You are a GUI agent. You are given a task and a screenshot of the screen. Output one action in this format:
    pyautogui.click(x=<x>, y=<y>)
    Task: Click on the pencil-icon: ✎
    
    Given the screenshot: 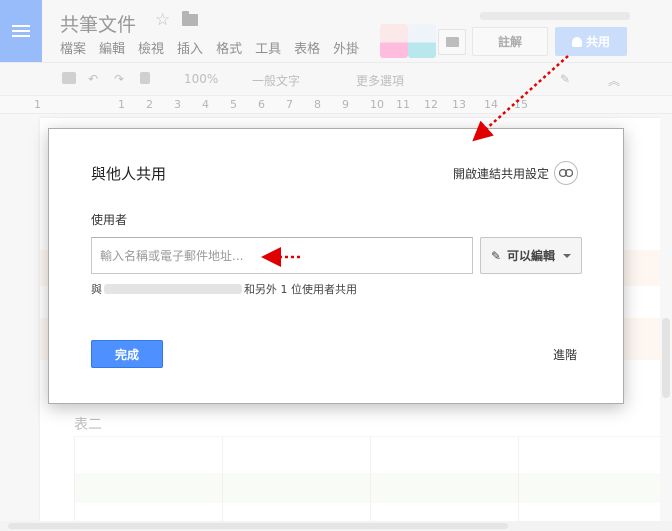 What is the action you would take?
    pyautogui.click(x=496, y=255)
    